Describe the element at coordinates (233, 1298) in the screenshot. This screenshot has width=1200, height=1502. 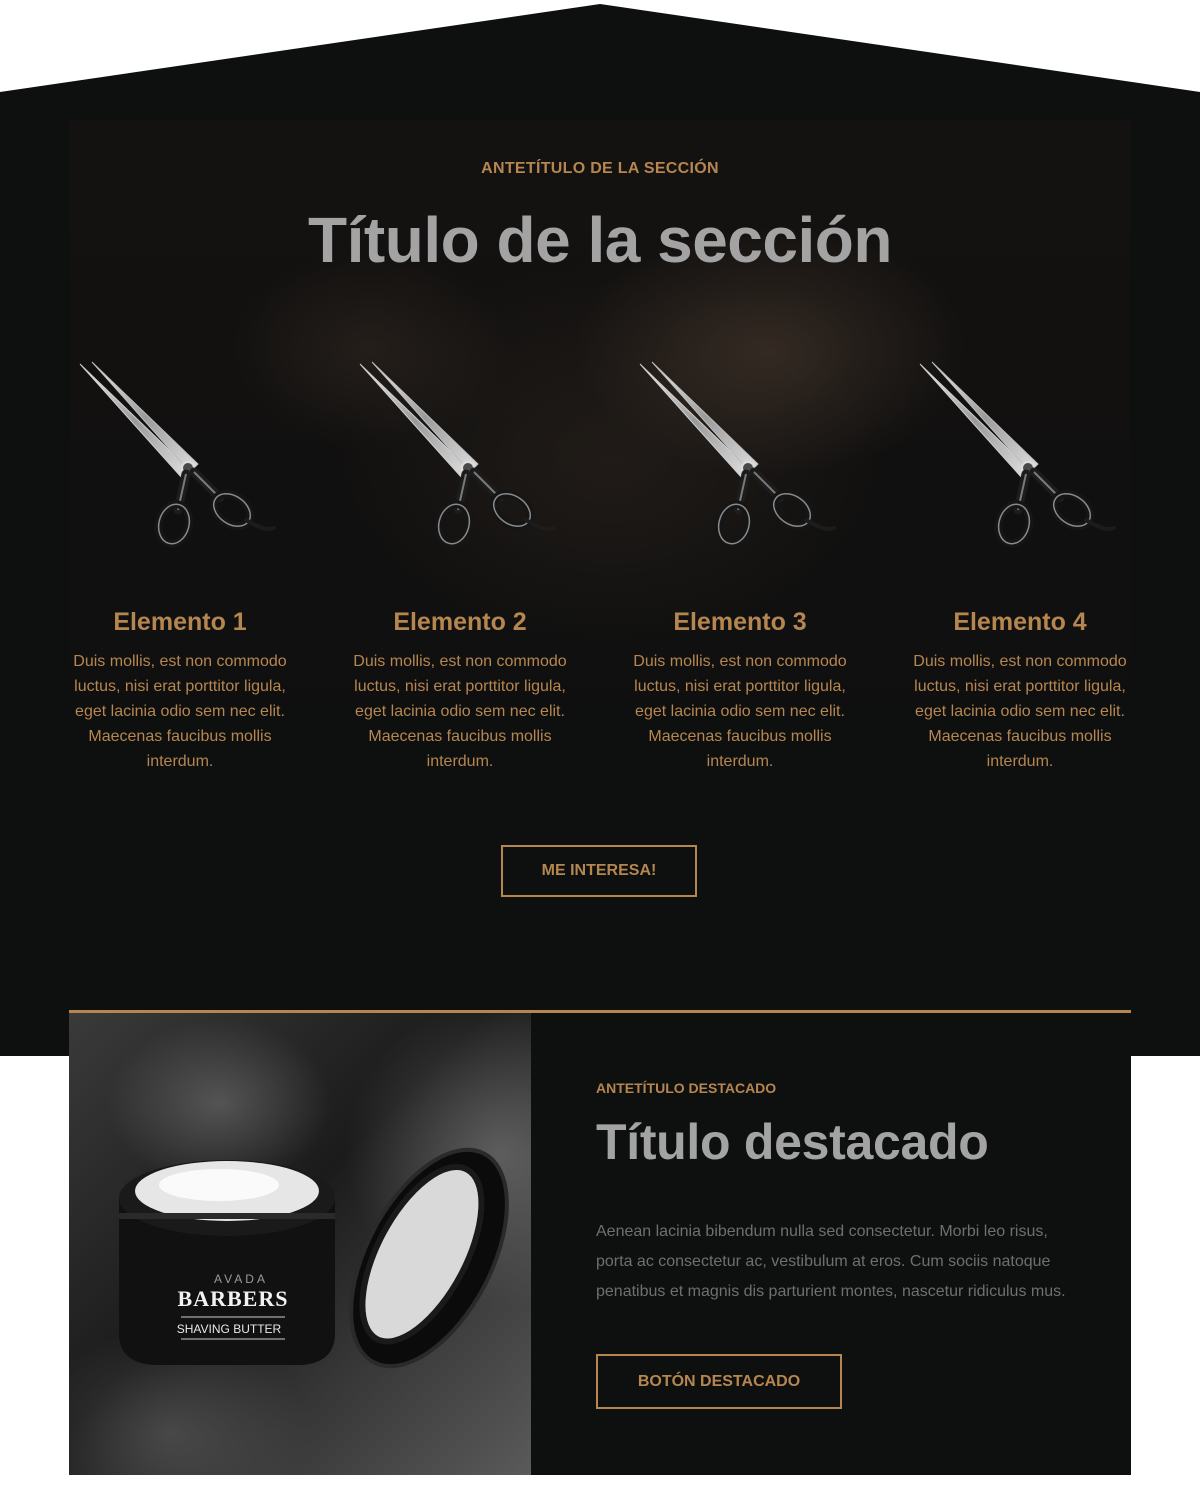
I see `product-brand: BARBERS` at that location.